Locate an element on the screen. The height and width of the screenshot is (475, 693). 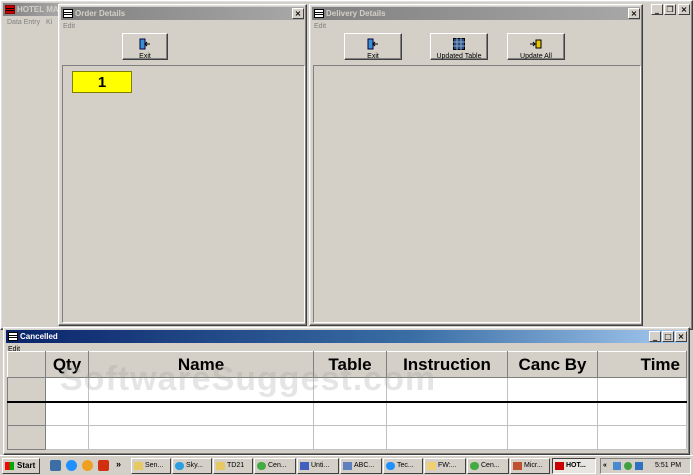
start-button: Start is located at coordinates (21, 466).